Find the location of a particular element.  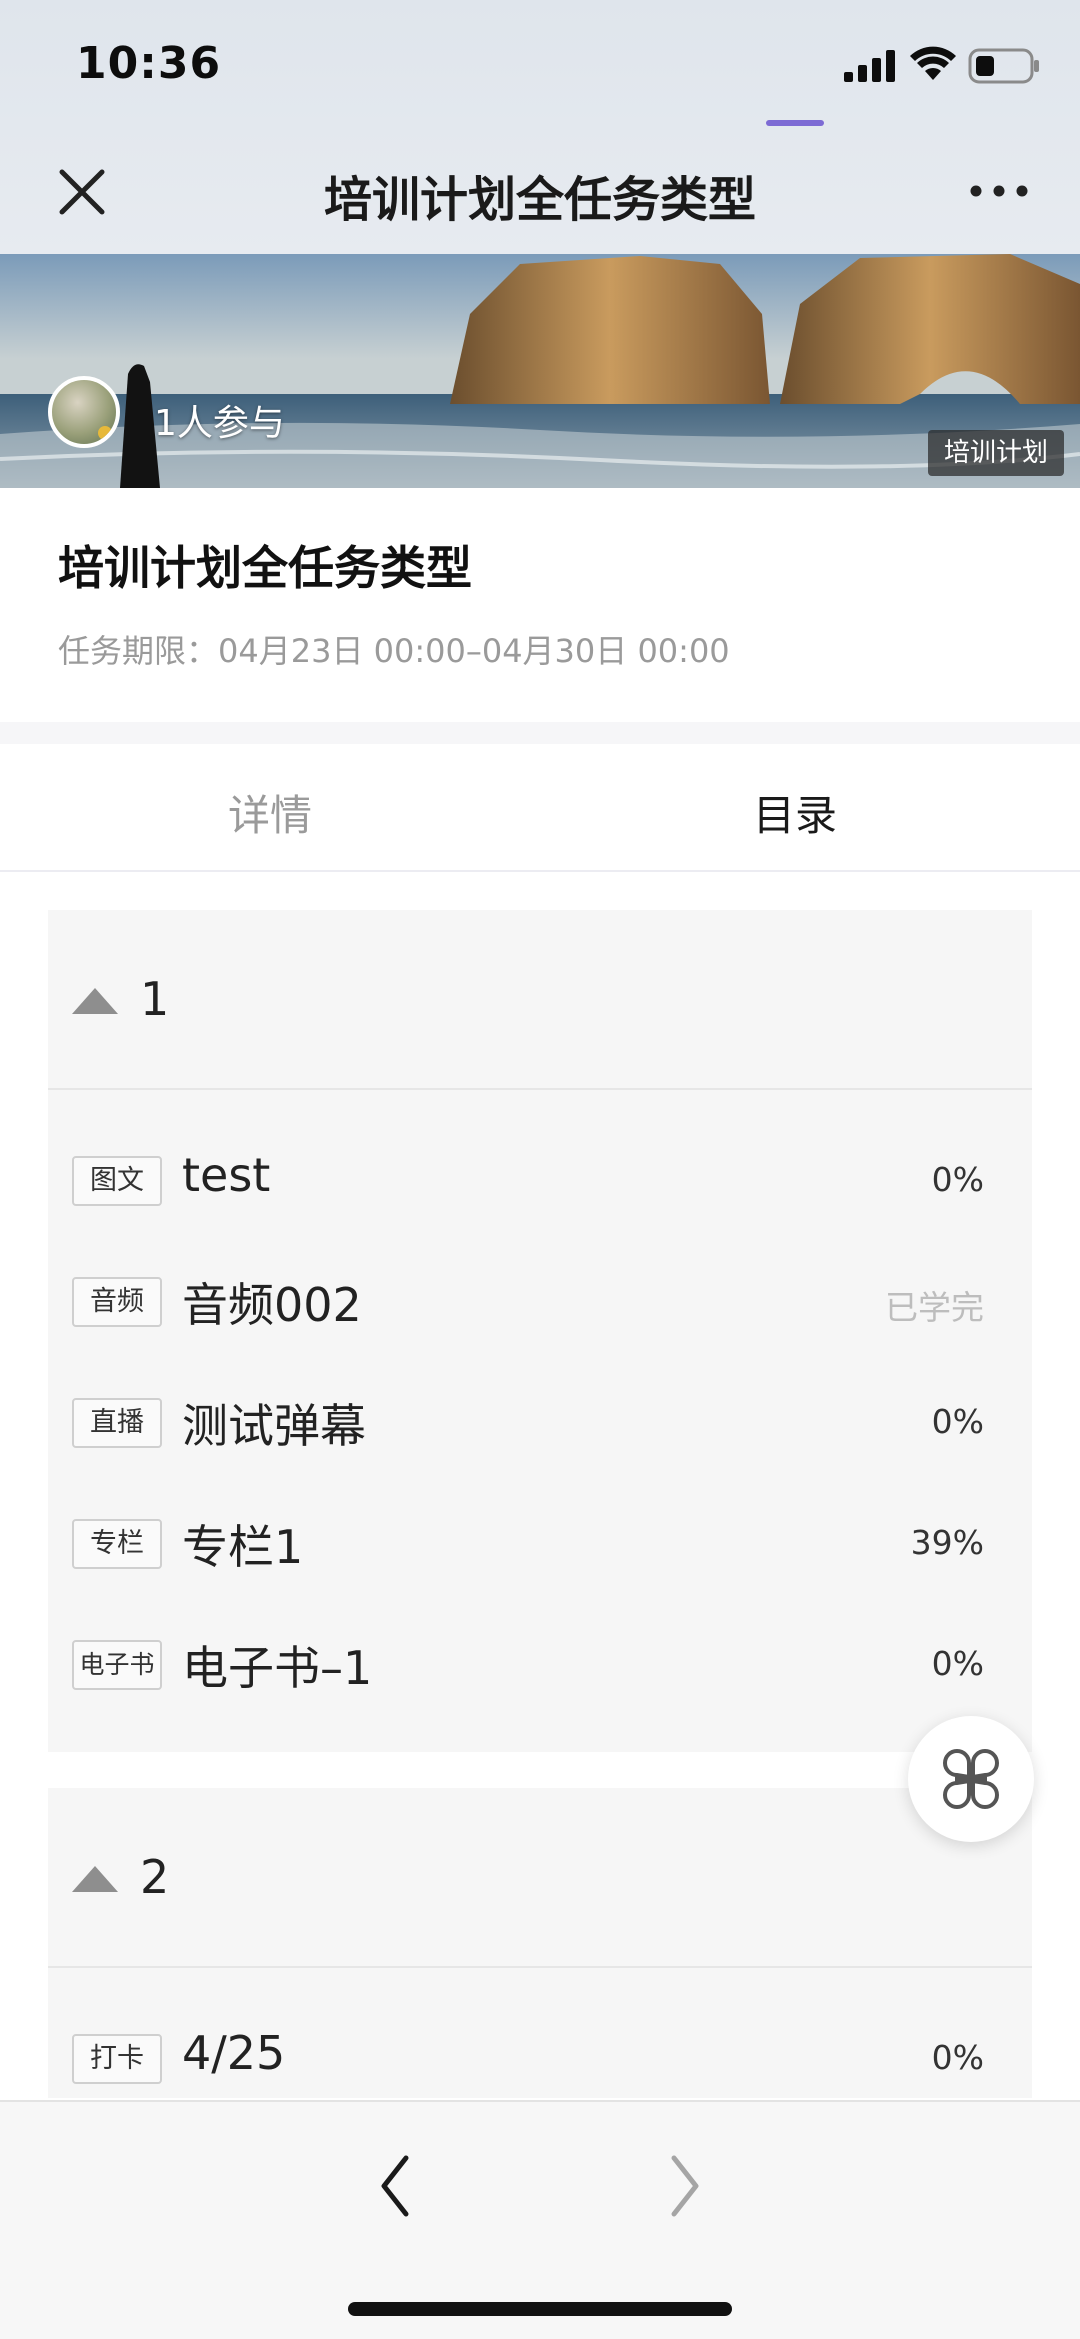

cellular-signal-icon is located at coordinates (869, 66).